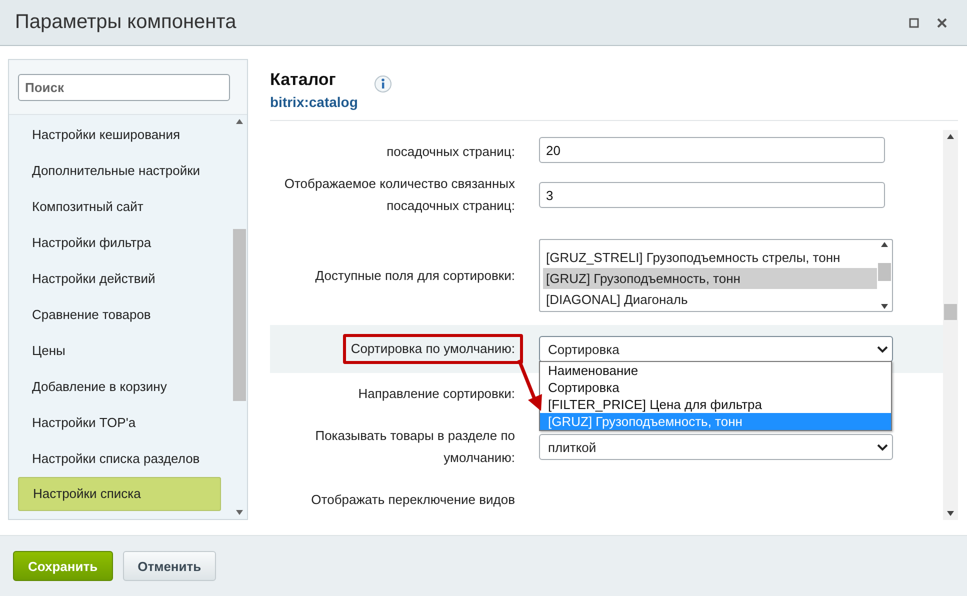 The image size is (967, 596). What do you see at coordinates (710, 278) in the screenshot?
I see `list-option: [GRUZ] Грузоподъемность, тонн` at bounding box center [710, 278].